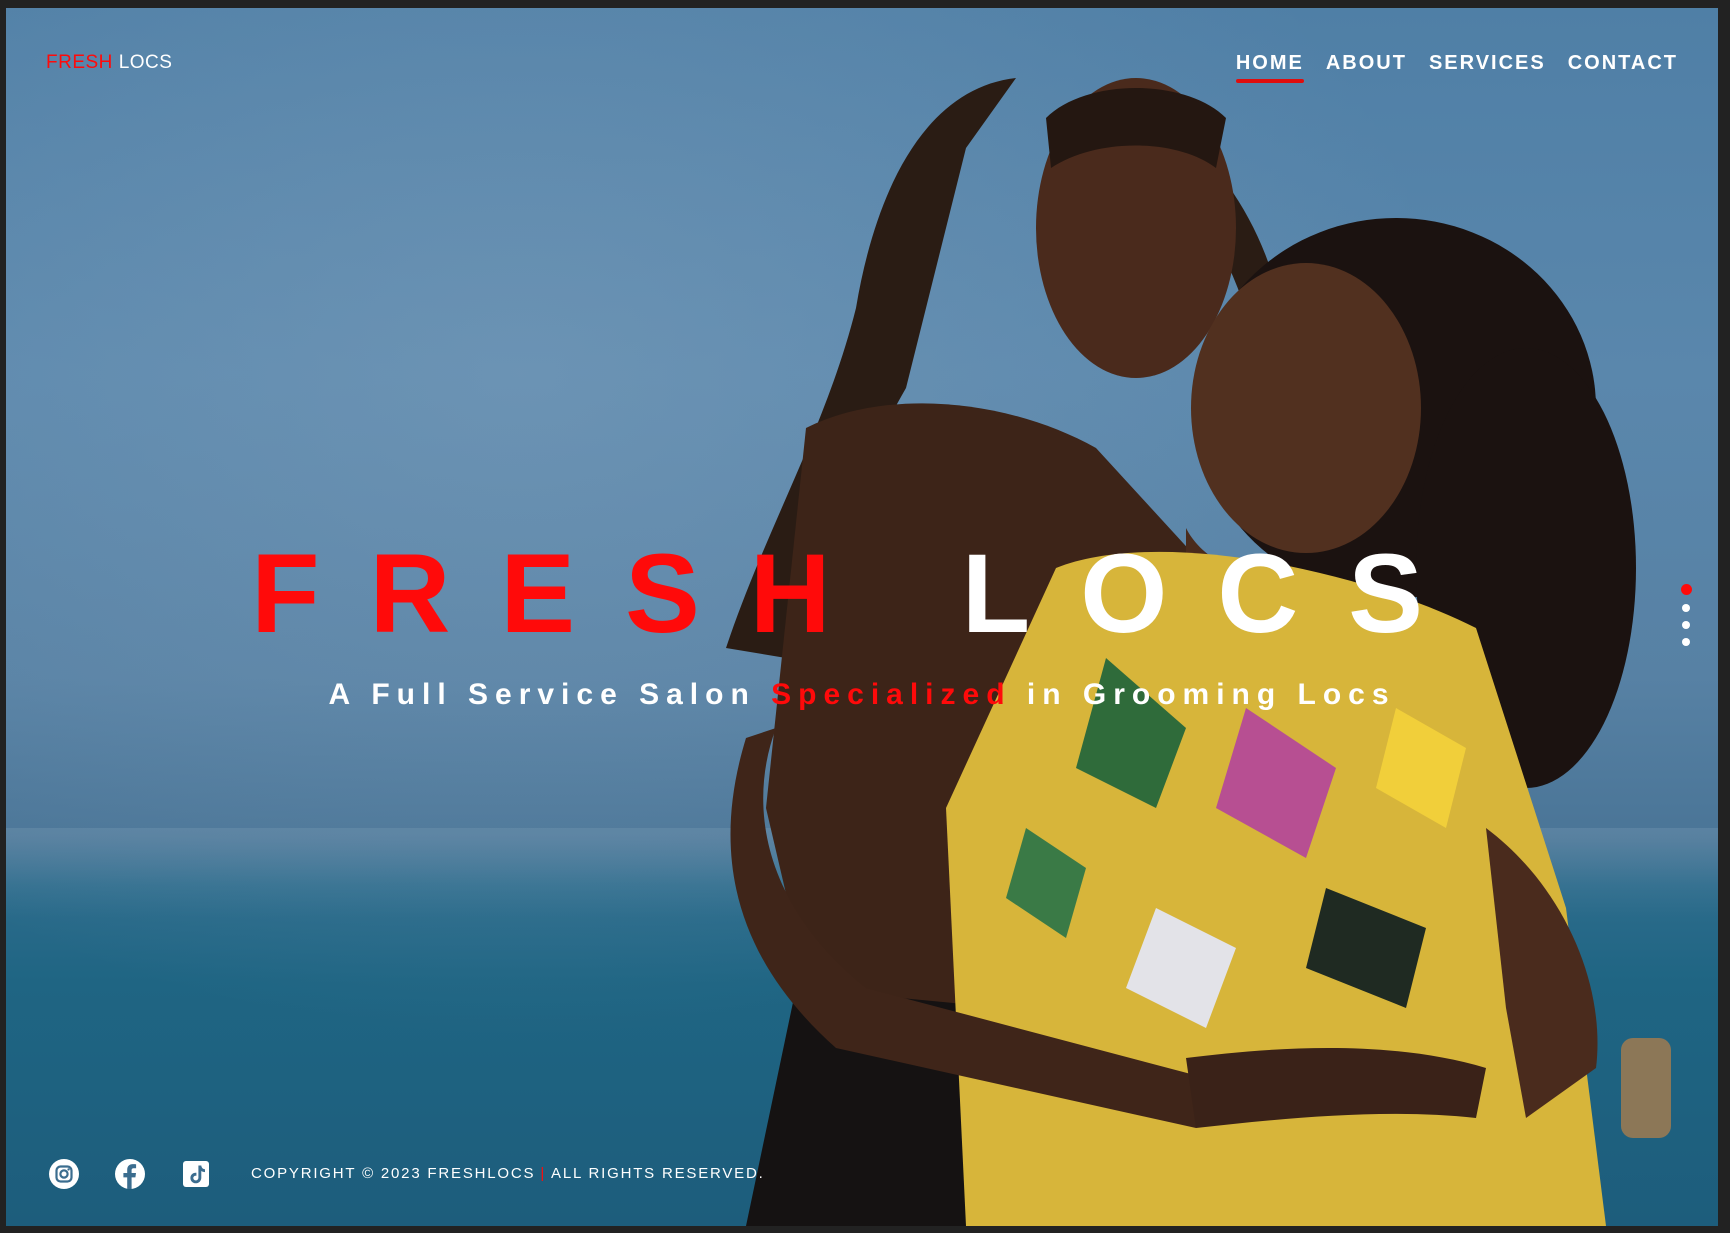 The width and height of the screenshot is (1730, 1233). Describe the element at coordinates (658, 1173) in the screenshot. I see `rights-label: ALL RIGHTS RESERVED.` at that location.